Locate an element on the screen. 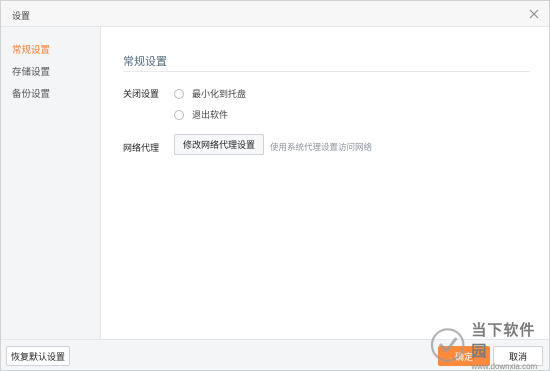 The height and width of the screenshot is (371, 550). window-title: 设置 is located at coordinates (21, 16).